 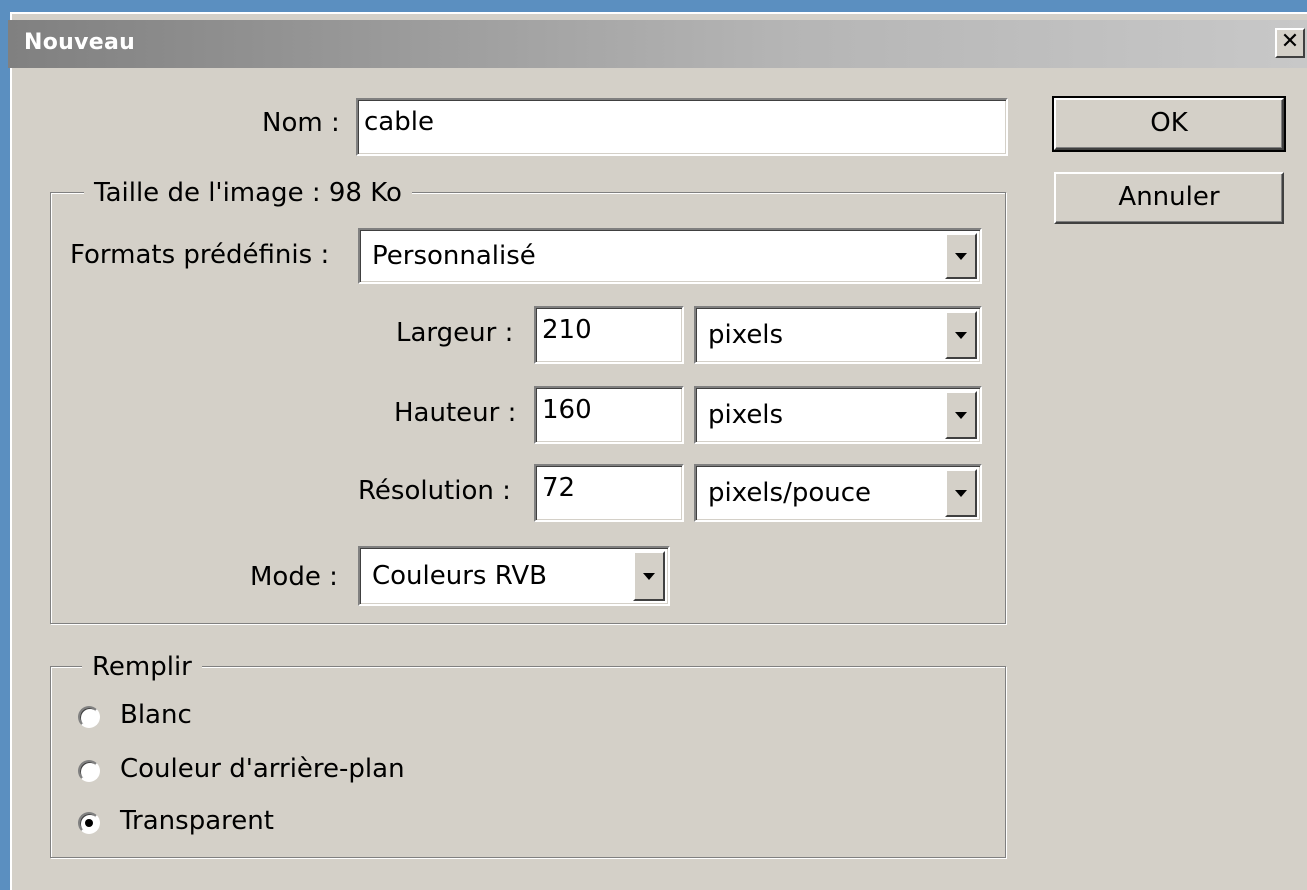 I want to click on width-unit-select: pixels, so click(x=838, y=335).